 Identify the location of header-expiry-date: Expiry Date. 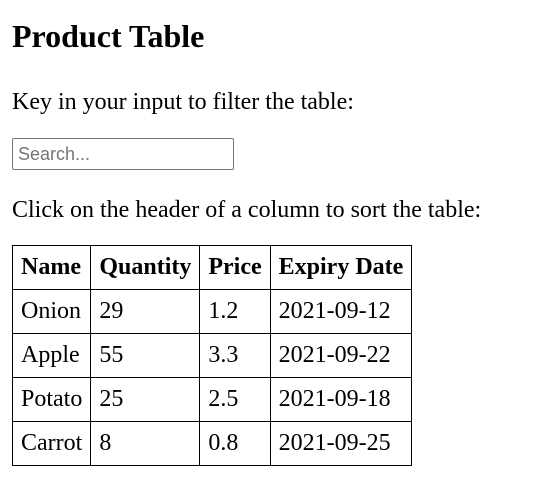
(341, 268).